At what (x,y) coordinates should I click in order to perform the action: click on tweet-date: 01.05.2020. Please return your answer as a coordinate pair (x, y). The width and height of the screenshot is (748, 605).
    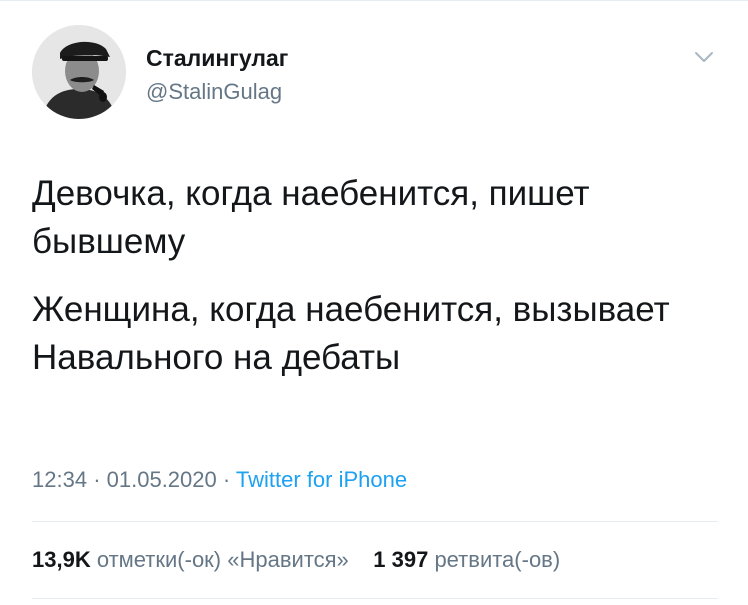
    Looking at the image, I should click on (162, 479).